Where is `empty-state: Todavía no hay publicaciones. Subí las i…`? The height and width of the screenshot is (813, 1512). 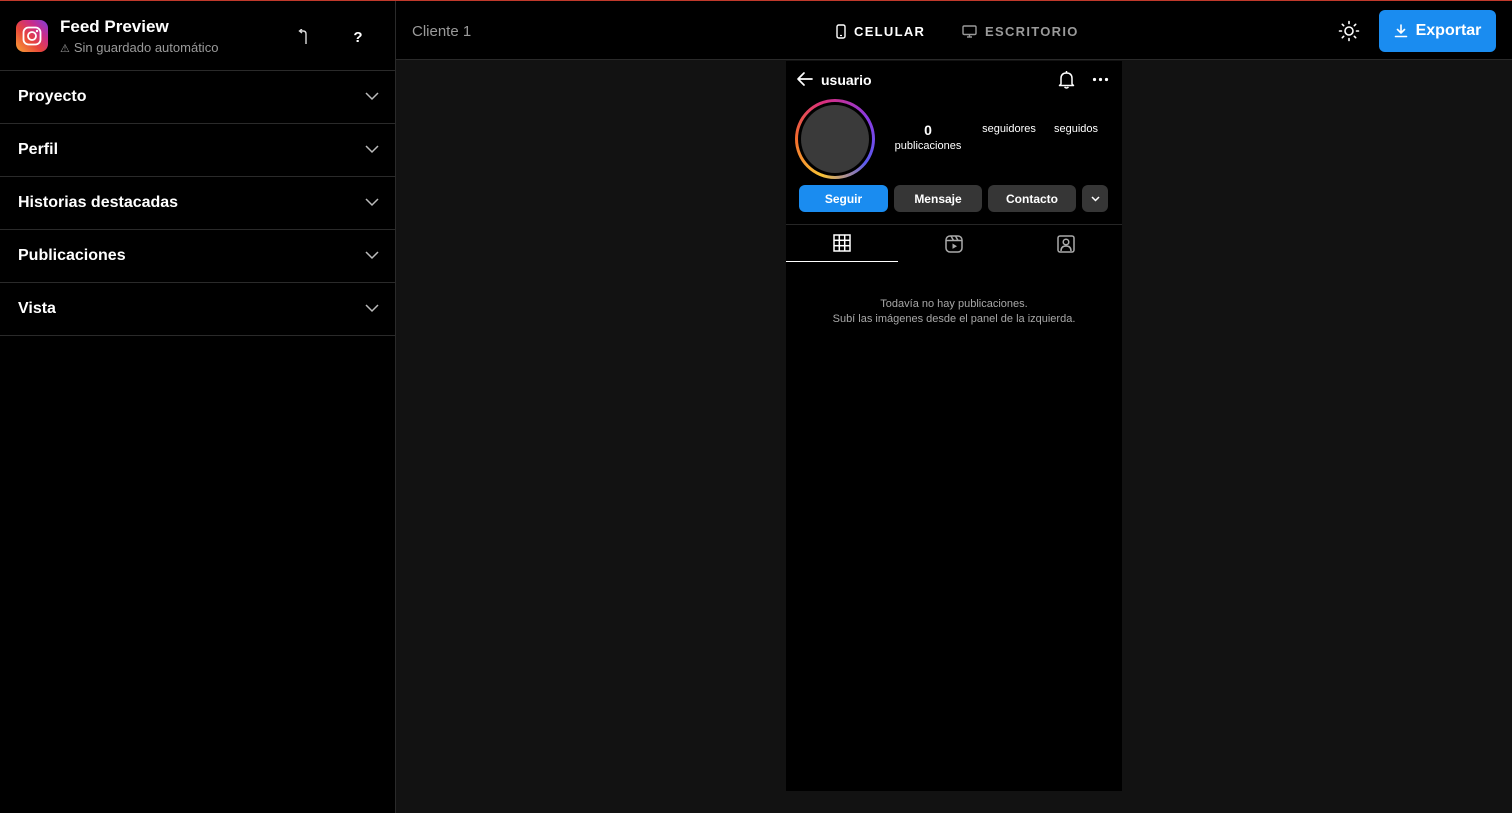 empty-state: Todavía no hay publicaciones. Subí las i… is located at coordinates (954, 312).